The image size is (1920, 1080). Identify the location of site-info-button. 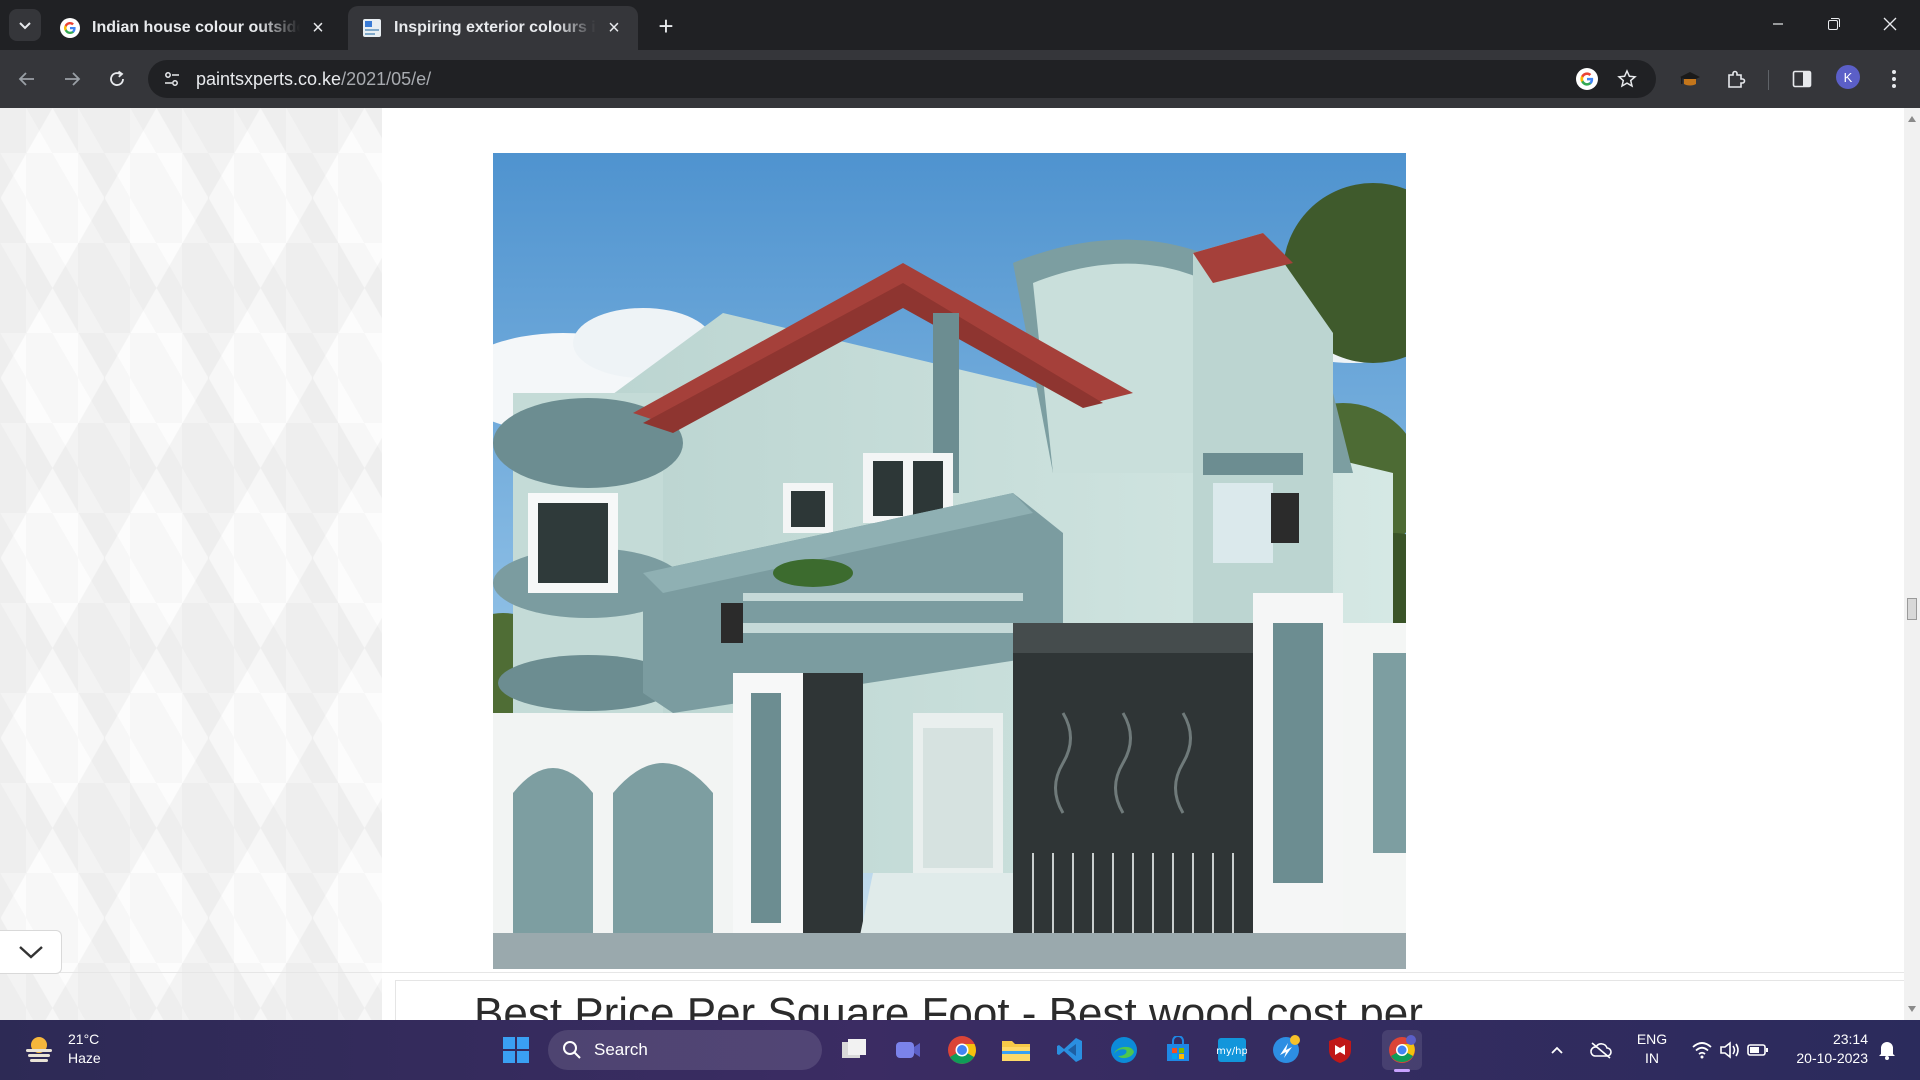
(172, 79).